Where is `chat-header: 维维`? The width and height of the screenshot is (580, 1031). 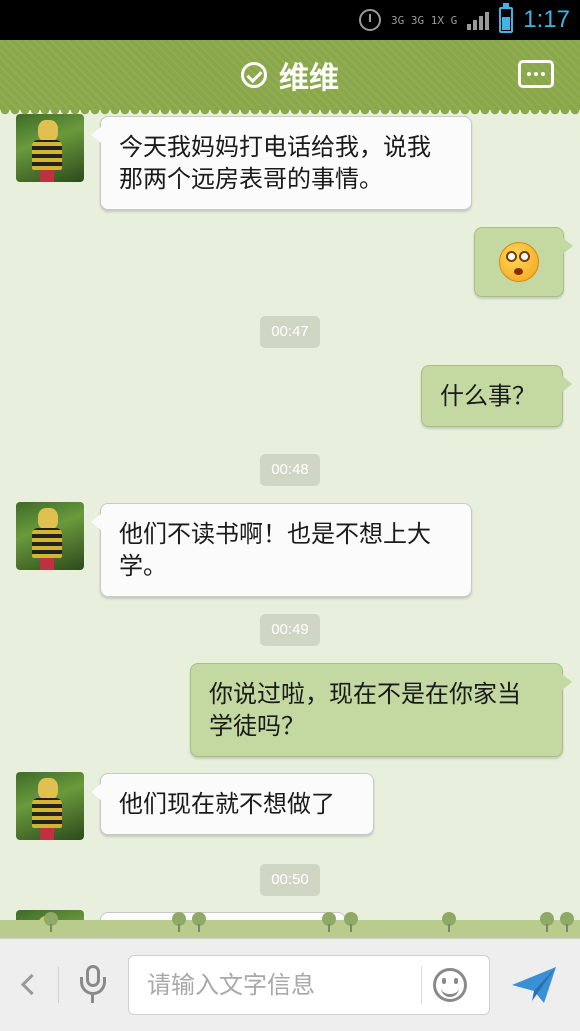
chat-header: 维维 is located at coordinates (290, 75).